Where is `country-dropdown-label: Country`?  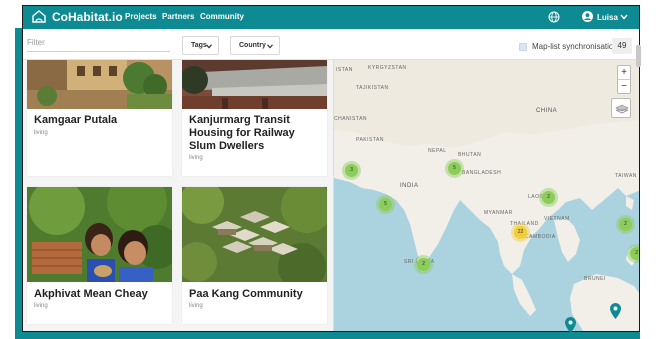 country-dropdown-label: Country is located at coordinates (252, 45).